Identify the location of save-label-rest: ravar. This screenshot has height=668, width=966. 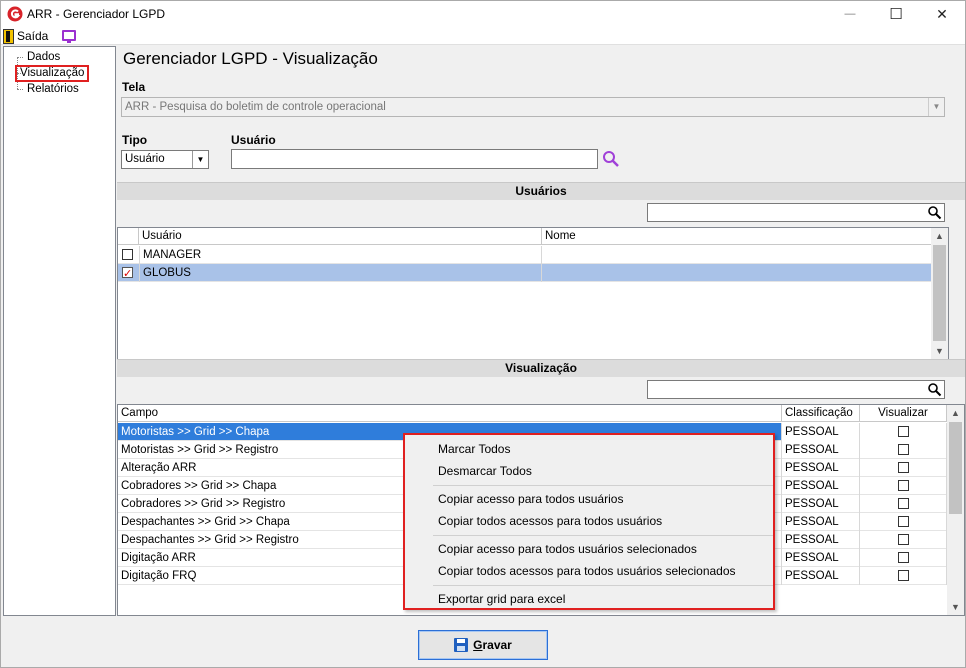
(497, 645).